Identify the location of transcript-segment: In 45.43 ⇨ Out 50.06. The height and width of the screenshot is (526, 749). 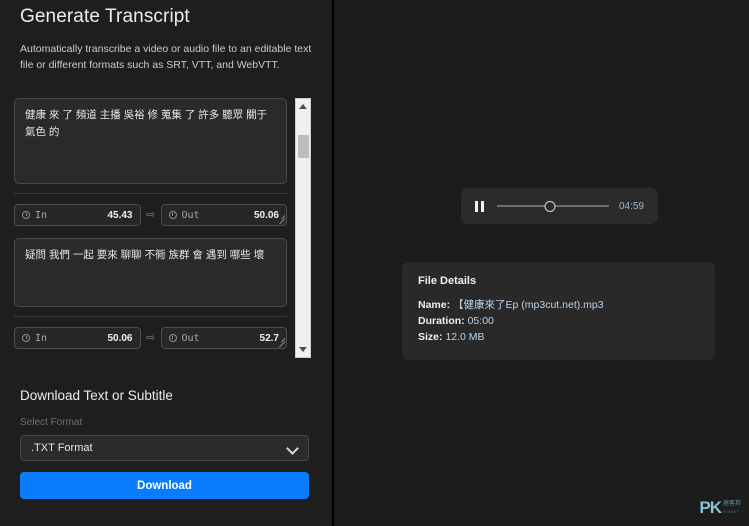
(153, 162).